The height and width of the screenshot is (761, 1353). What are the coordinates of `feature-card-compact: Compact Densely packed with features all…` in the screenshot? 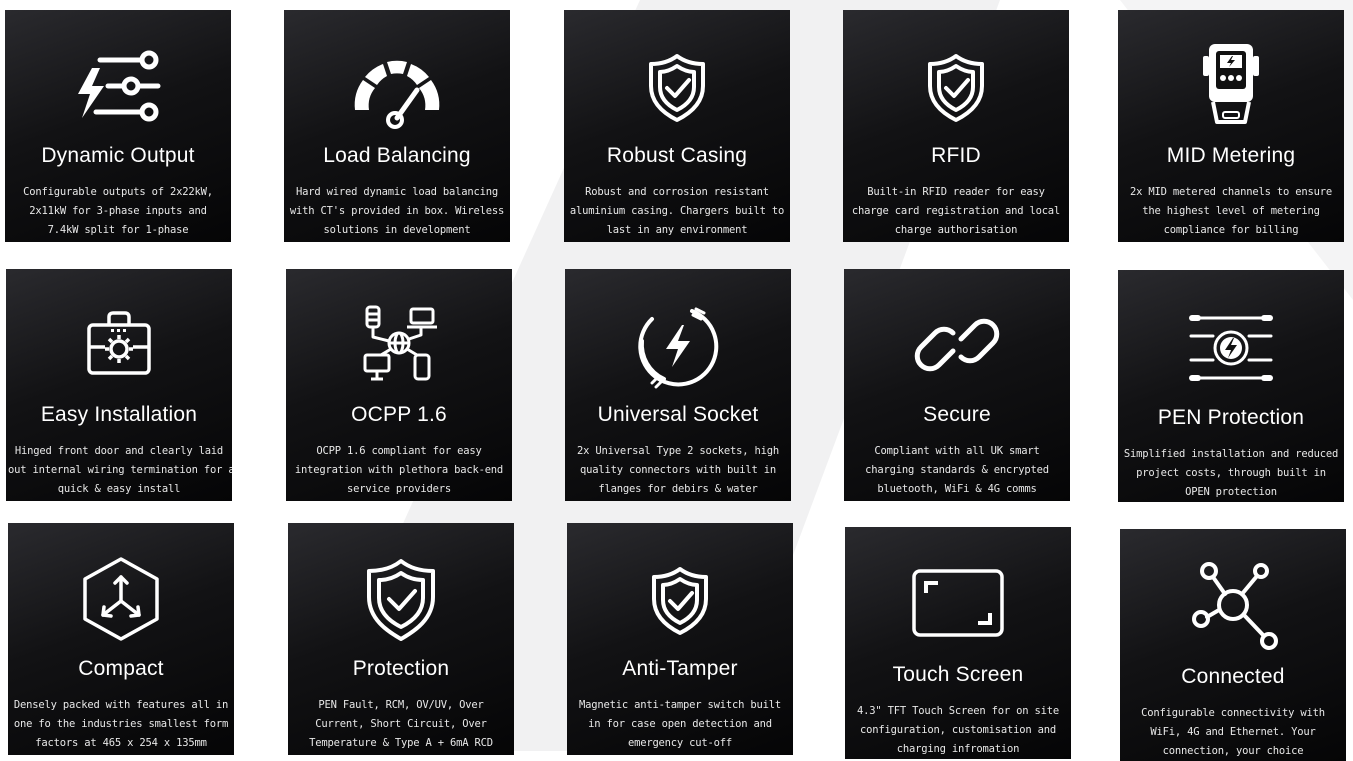 It's located at (121, 639).